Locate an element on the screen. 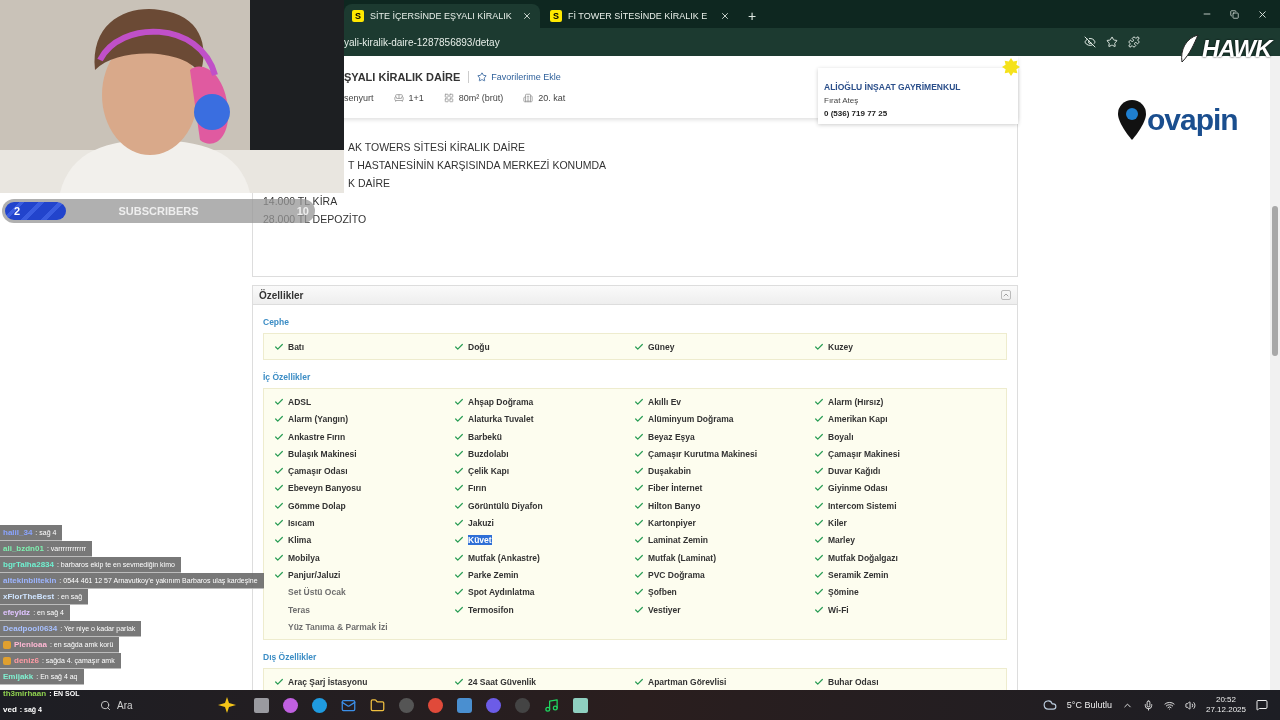 This screenshot has width=1280, height=720. folder-icon is located at coordinates (377, 705).